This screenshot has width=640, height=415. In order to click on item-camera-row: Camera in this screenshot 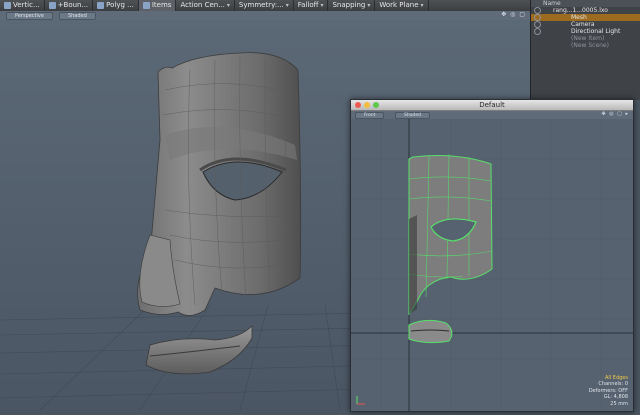, I will do `click(585, 24)`.